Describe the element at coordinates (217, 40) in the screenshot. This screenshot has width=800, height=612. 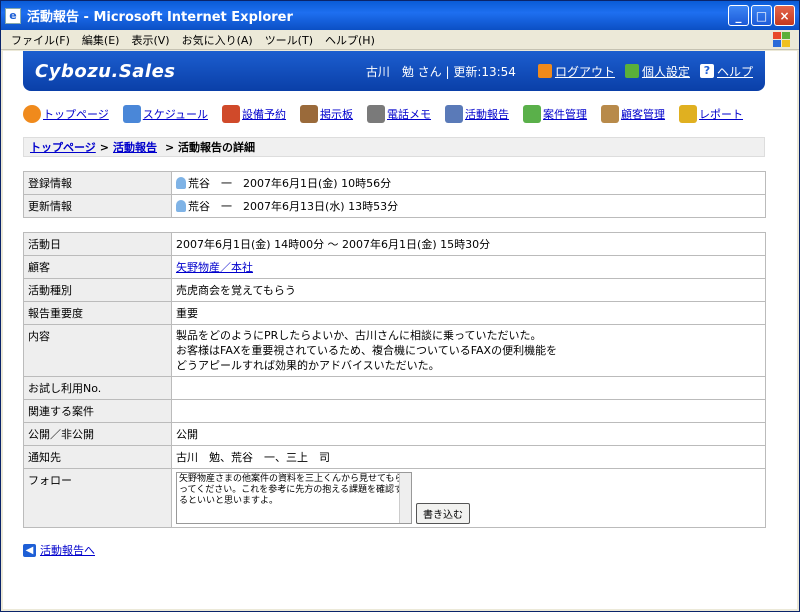
I see `menu-favorites: お気に入り(A)` at that location.